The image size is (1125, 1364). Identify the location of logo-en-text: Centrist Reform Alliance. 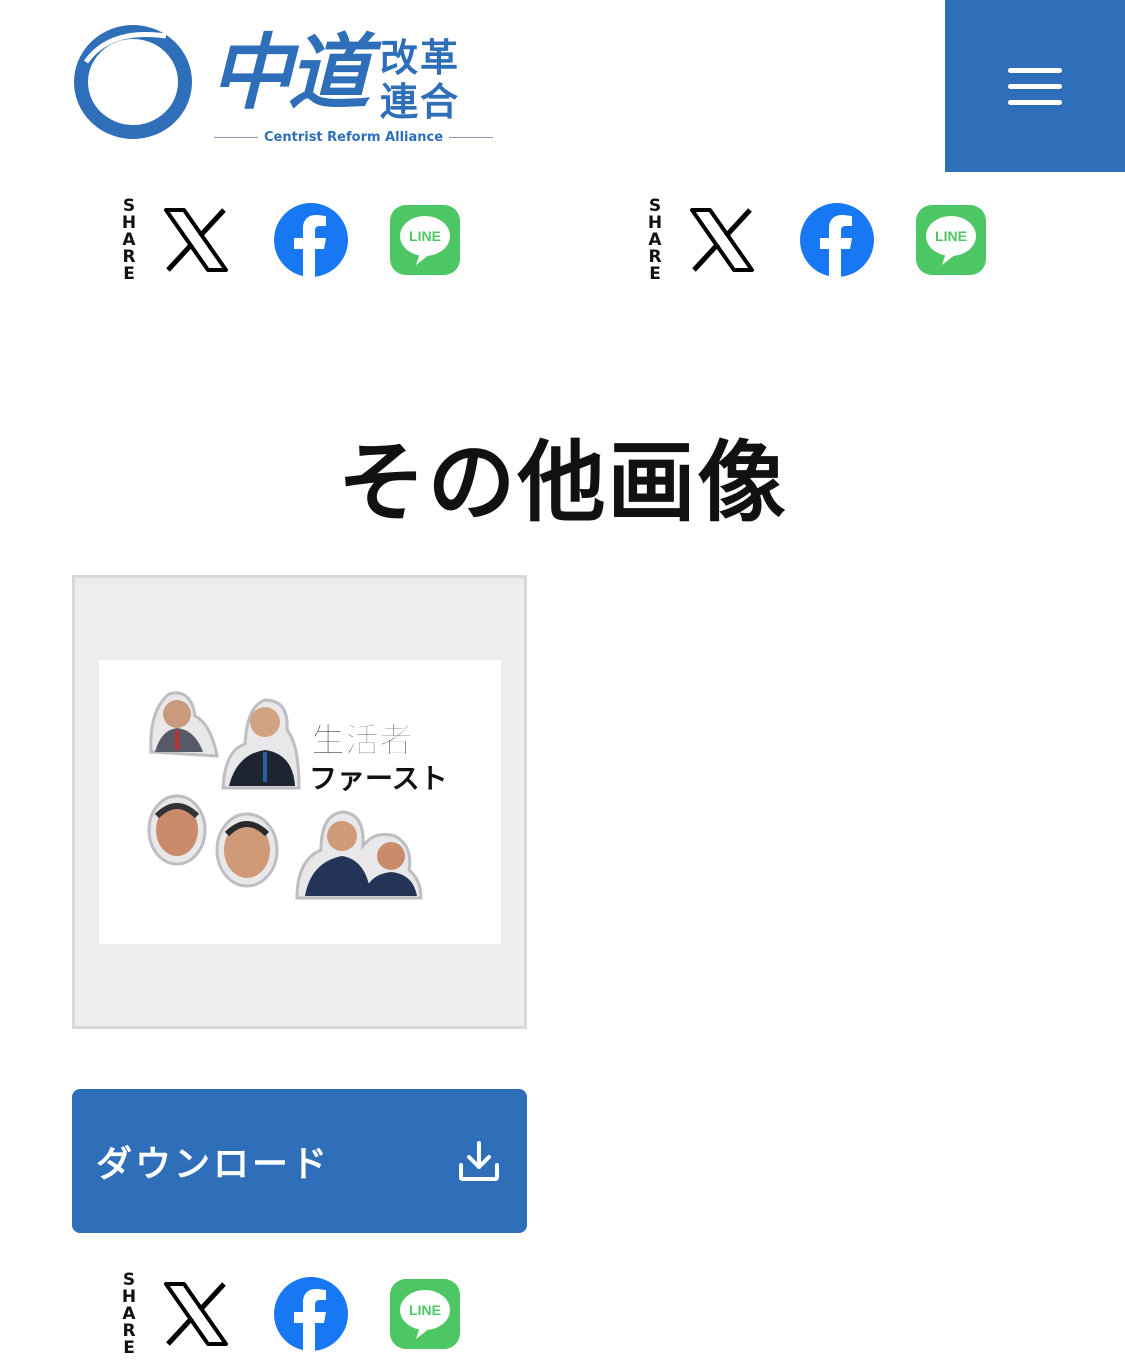
(354, 137).